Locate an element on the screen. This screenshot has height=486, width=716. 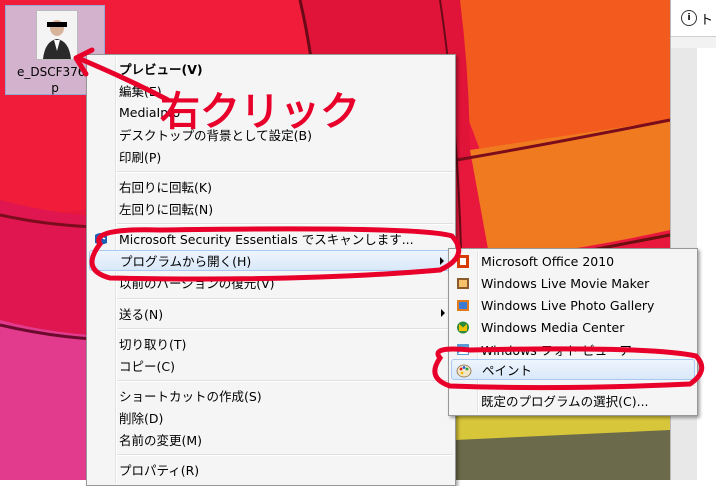
submenu-item-media-center: Windows Media Center is located at coordinates (573, 327).